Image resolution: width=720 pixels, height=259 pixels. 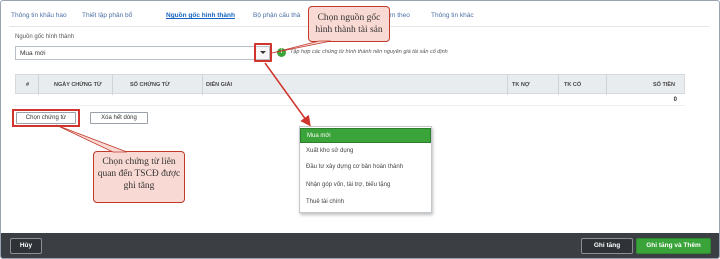 I want to click on cancel-button: Hủy, so click(x=26, y=246).